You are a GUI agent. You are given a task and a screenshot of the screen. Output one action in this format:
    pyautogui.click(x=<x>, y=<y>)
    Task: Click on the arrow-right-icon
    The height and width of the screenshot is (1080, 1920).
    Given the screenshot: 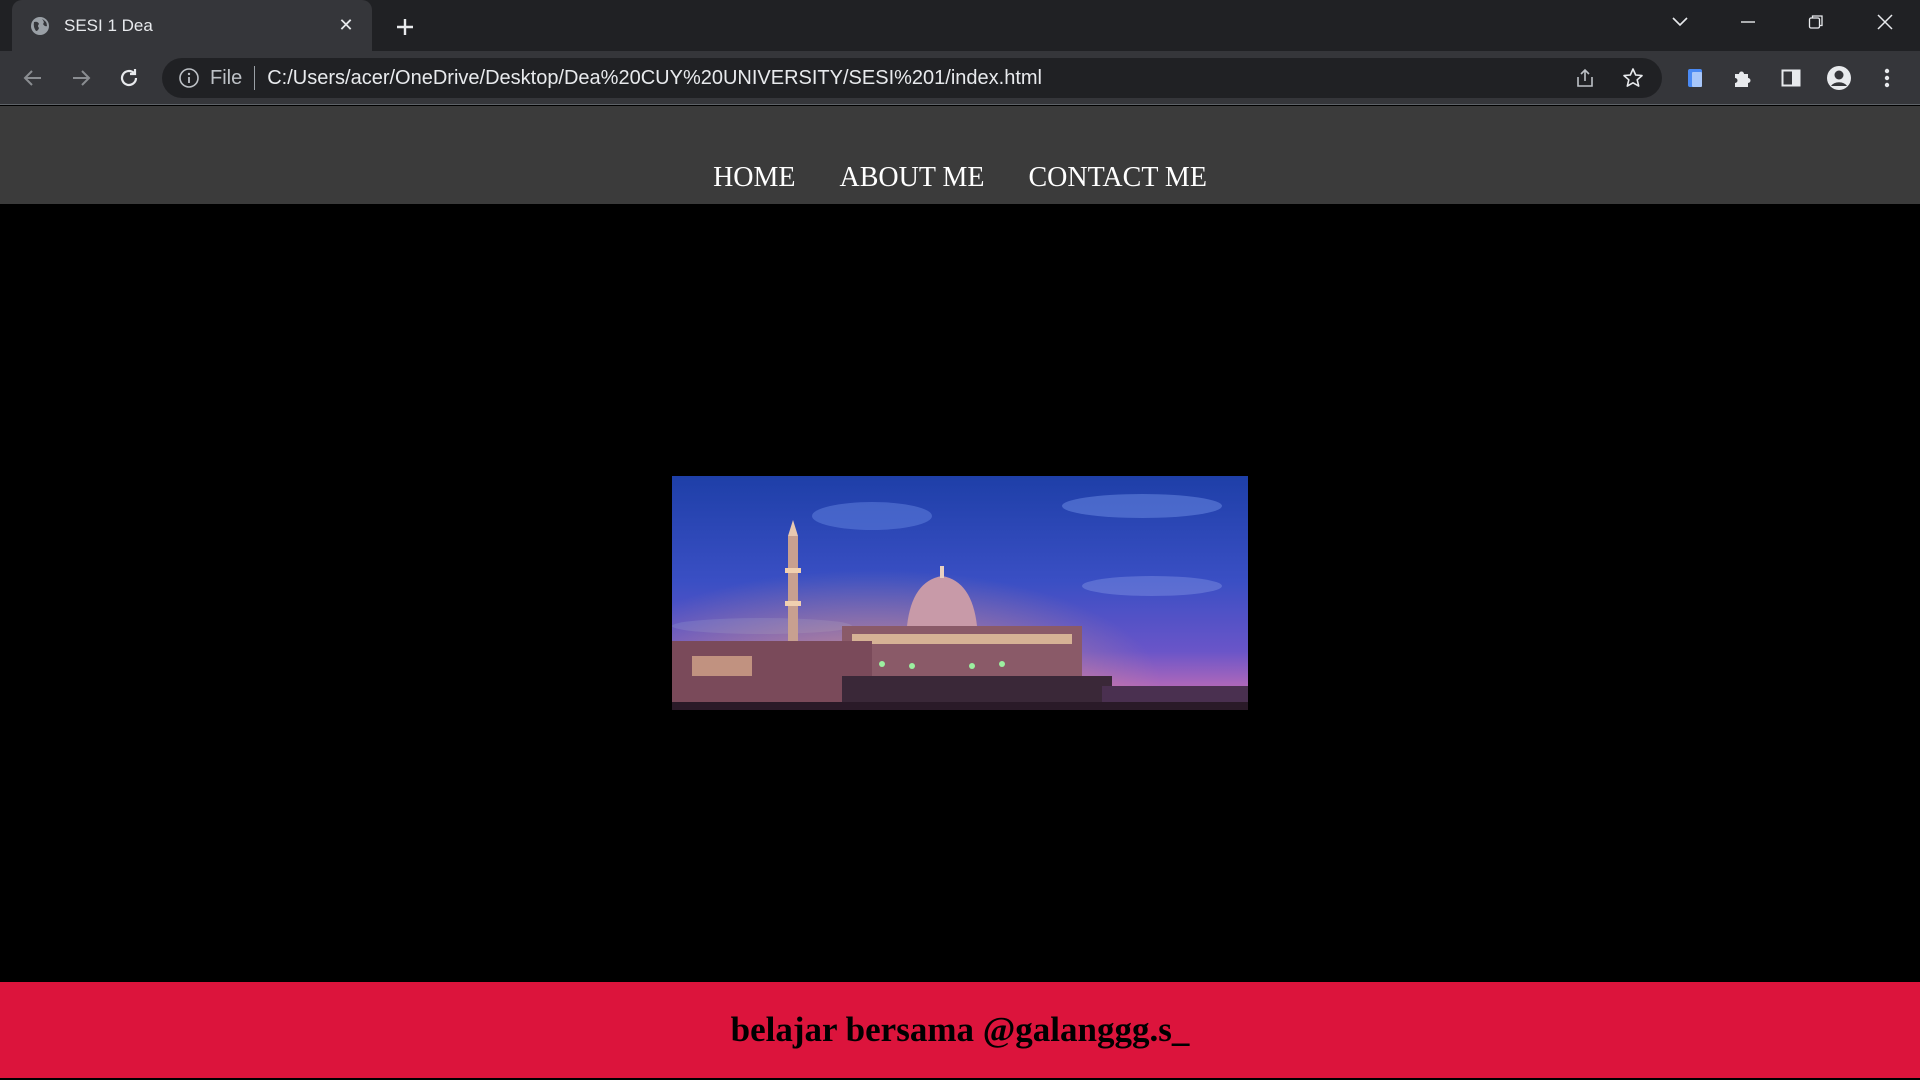 What is the action you would take?
    pyautogui.click(x=82, y=78)
    